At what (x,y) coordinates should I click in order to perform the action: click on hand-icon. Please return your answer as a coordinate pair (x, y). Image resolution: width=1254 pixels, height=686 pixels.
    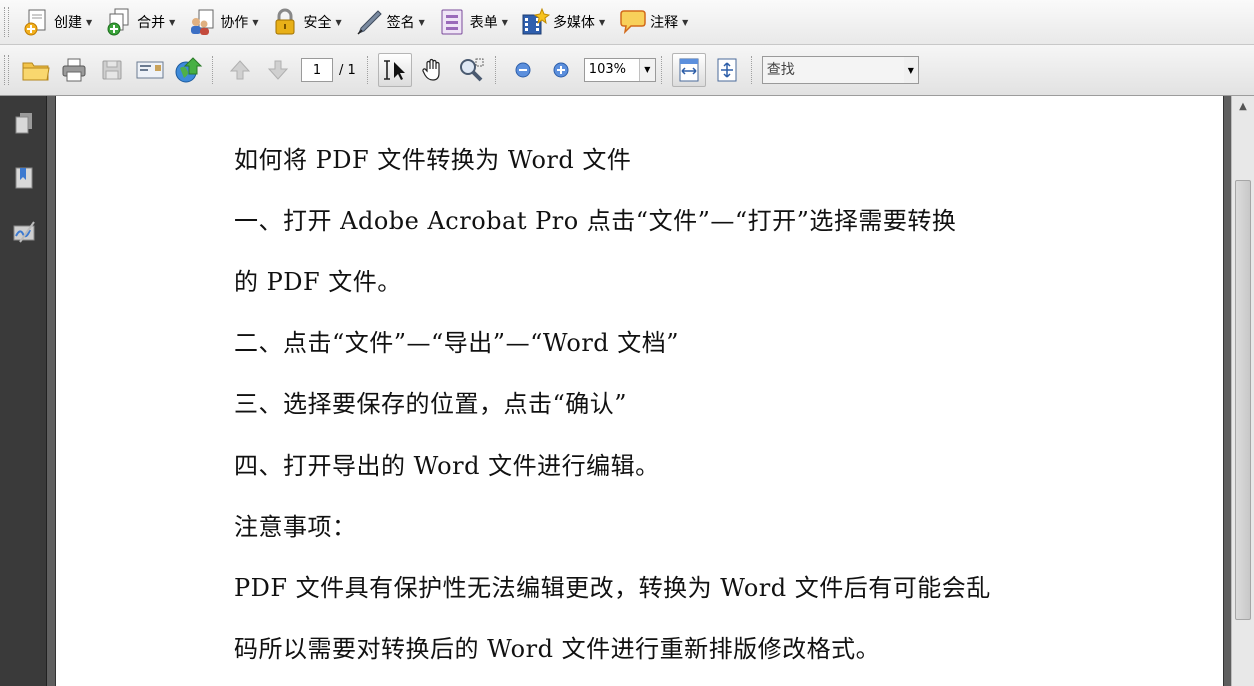
    Looking at the image, I should click on (431, 69).